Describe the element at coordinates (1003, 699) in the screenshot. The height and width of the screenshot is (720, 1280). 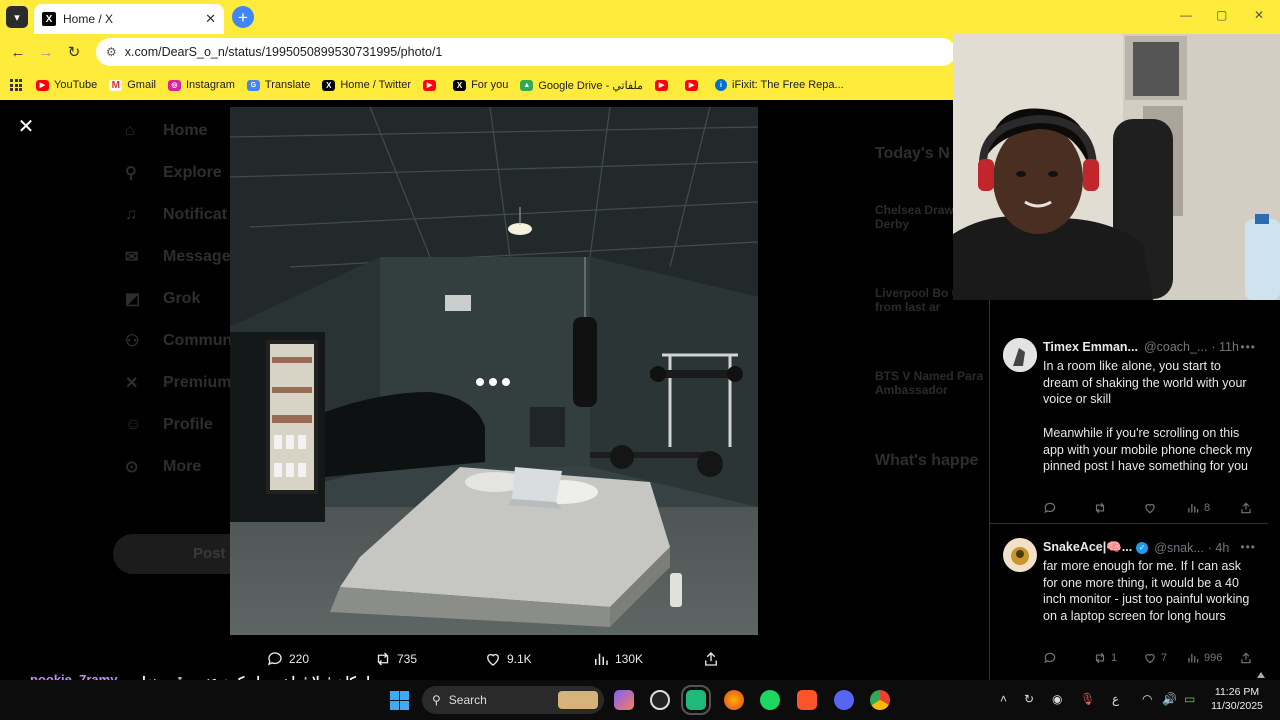
I see `tray-overflow-icon: ˄` at that location.